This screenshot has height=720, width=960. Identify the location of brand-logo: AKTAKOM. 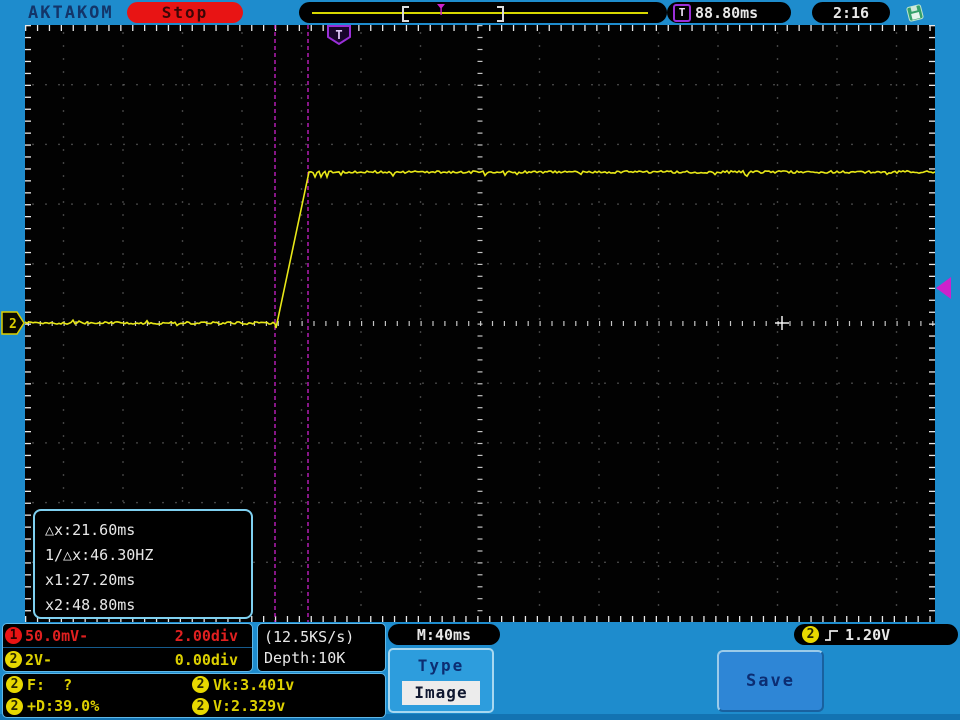
(71, 13).